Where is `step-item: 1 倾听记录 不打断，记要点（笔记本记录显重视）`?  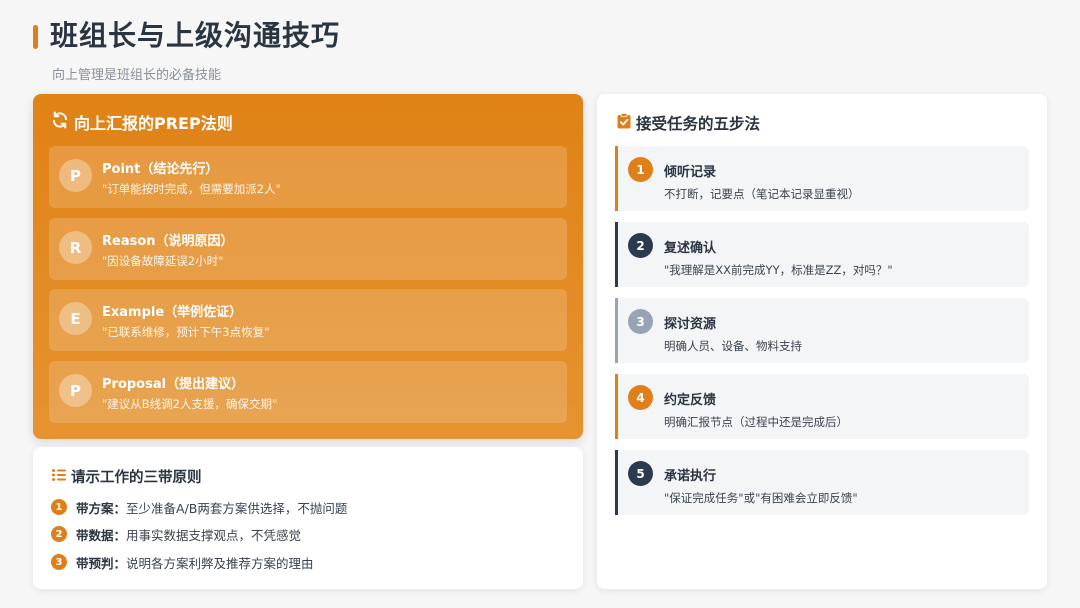
step-item: 1 倾听记录 不打断，记要点（笔记本记录显重视） is located at coordinates (822, 178).